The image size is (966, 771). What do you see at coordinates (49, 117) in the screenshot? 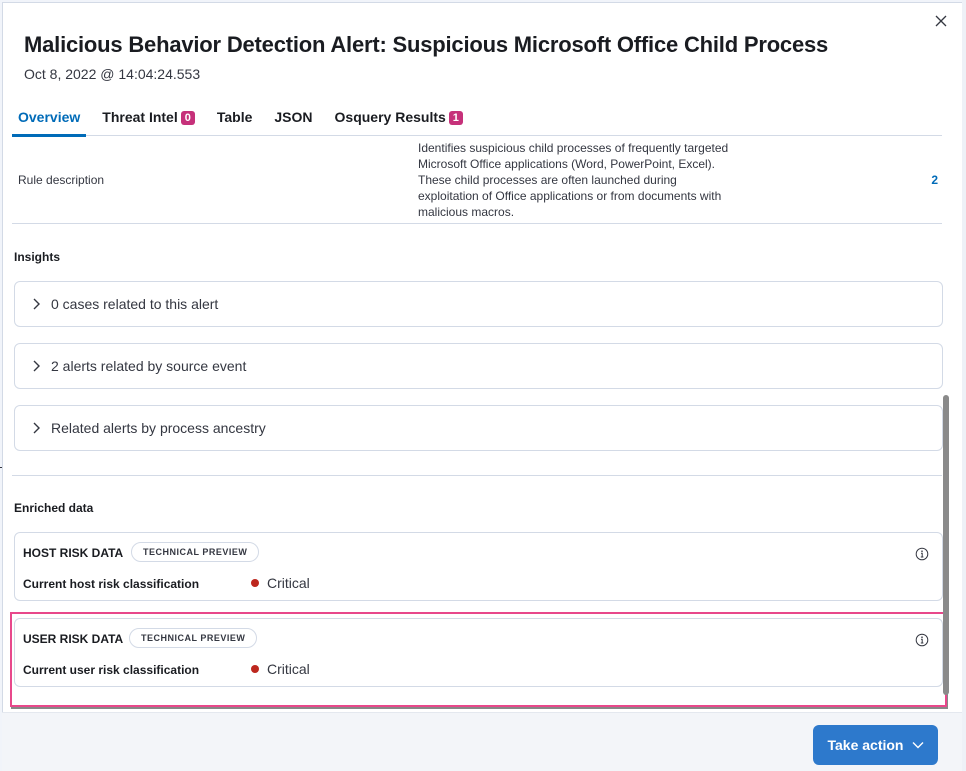
I see `tab-label: Overview` at bounding box center [49, 117].